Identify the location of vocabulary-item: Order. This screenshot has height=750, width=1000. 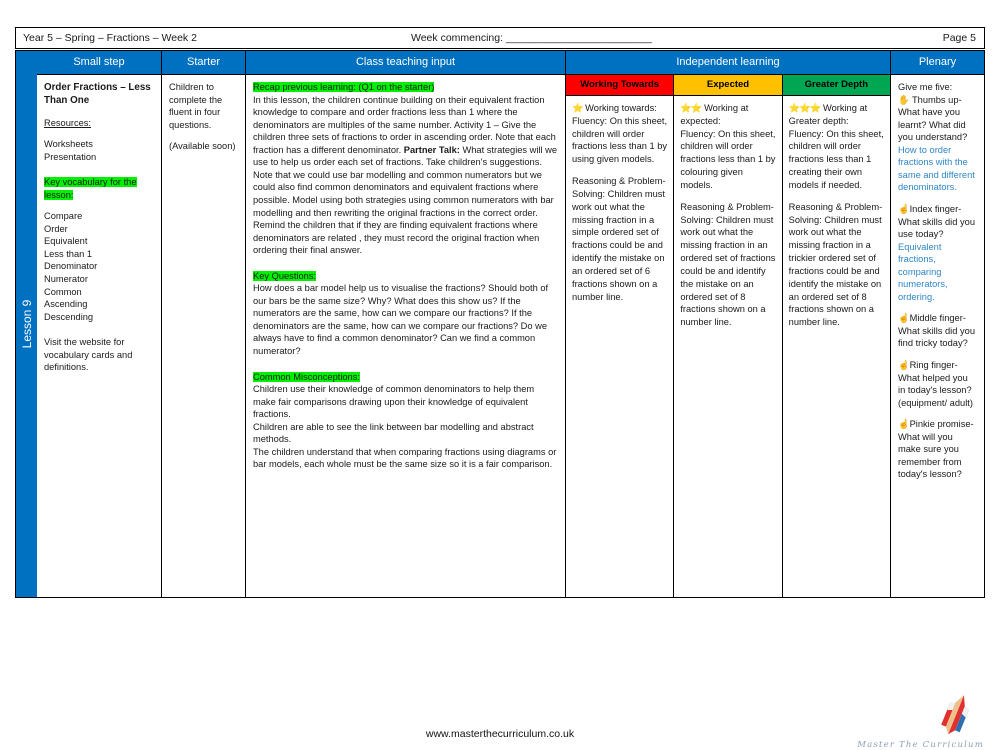
(56, 228).